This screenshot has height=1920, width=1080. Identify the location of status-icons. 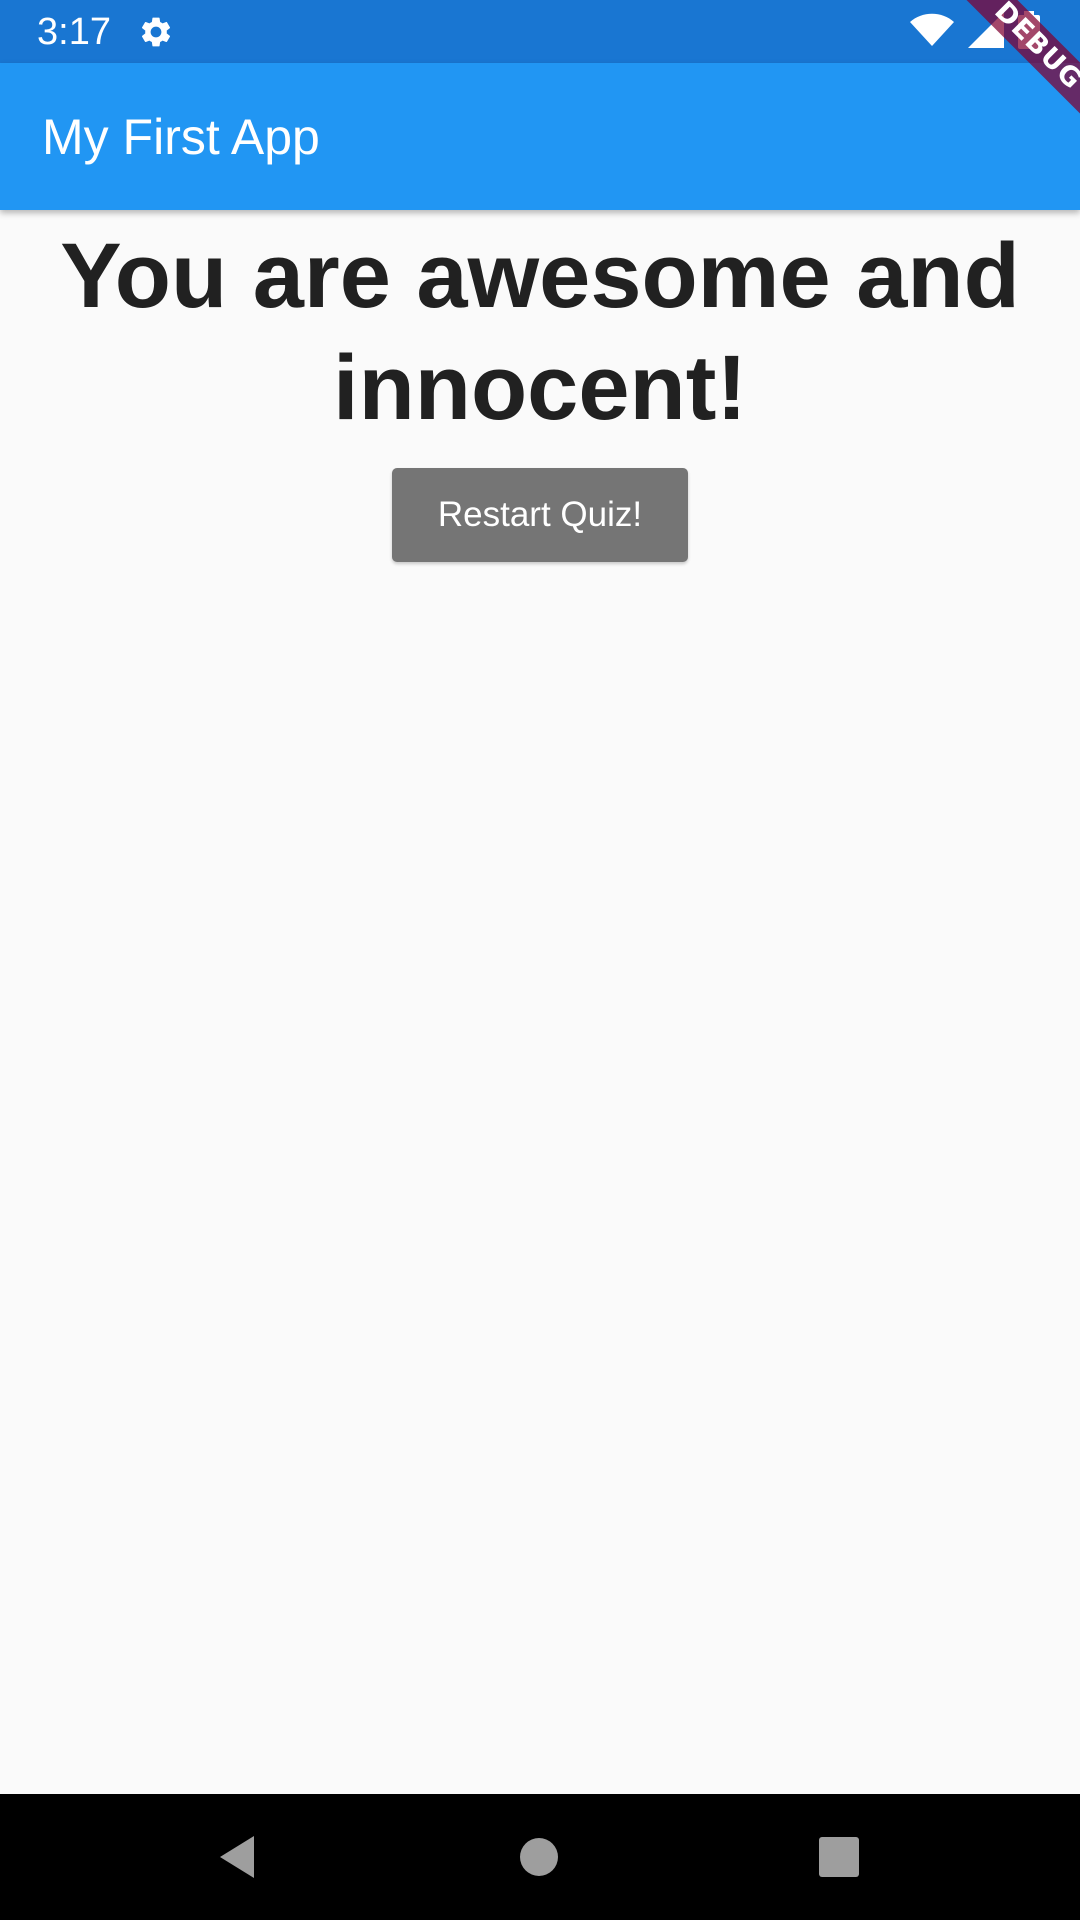
(975, 32).